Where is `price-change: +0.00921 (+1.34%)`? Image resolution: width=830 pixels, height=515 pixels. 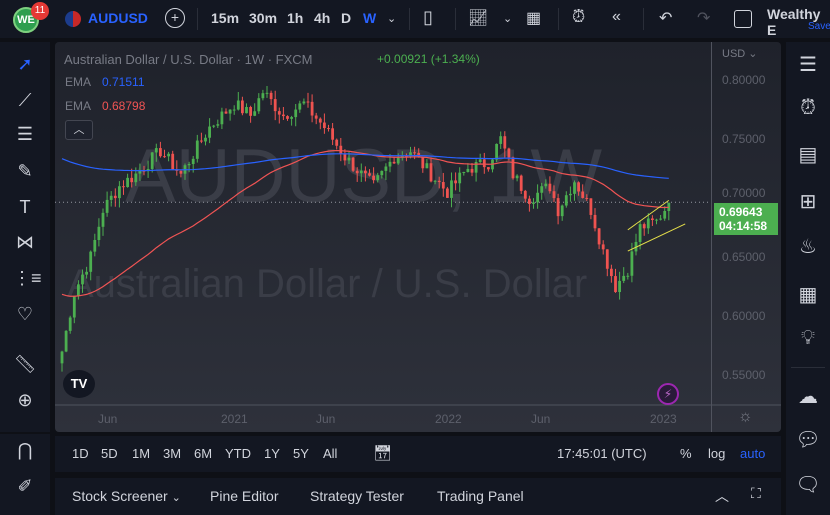
price-change: +0.00921 (+1.34%) is located at coordinates (428, 59).